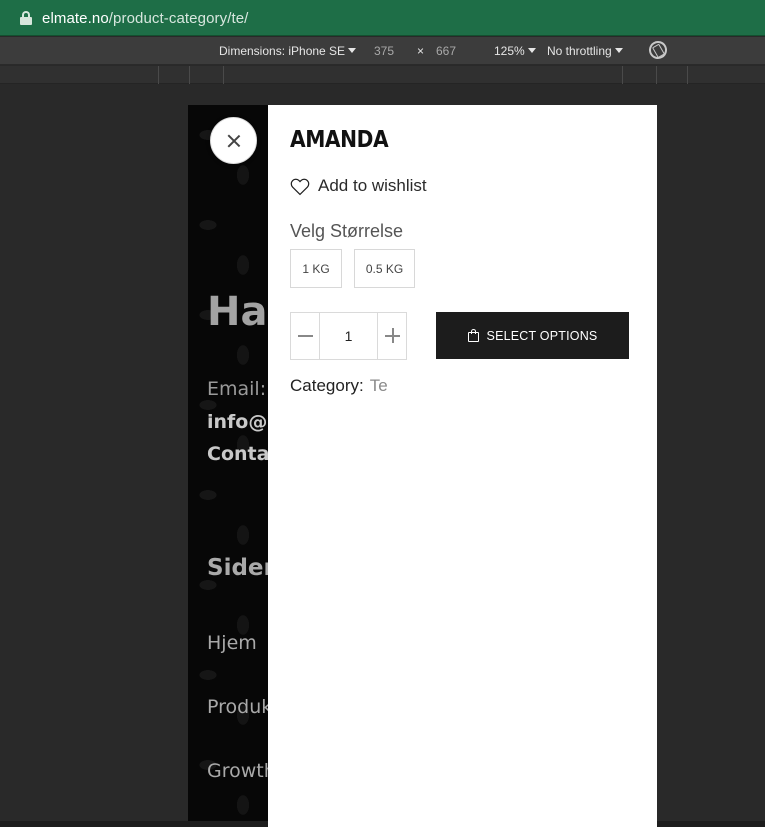 The image size is (765, 827). What do you see at coordinates (300, 186) in the screenshot?
I see `heart-icon` at bounding box center [300, 186].